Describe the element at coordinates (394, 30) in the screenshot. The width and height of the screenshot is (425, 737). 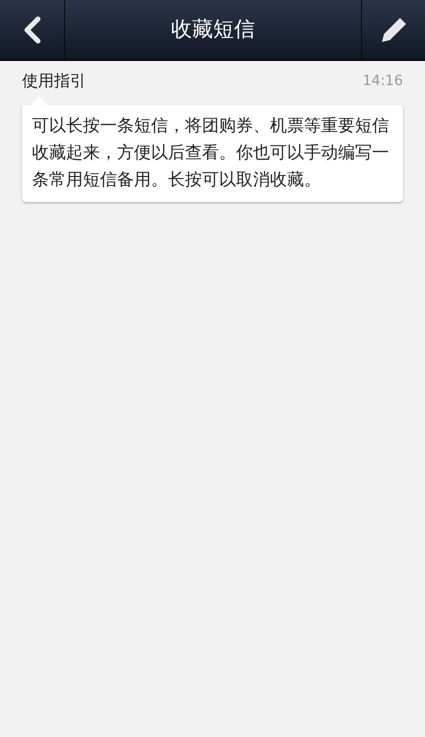
I see `pencil-icon` at that location.